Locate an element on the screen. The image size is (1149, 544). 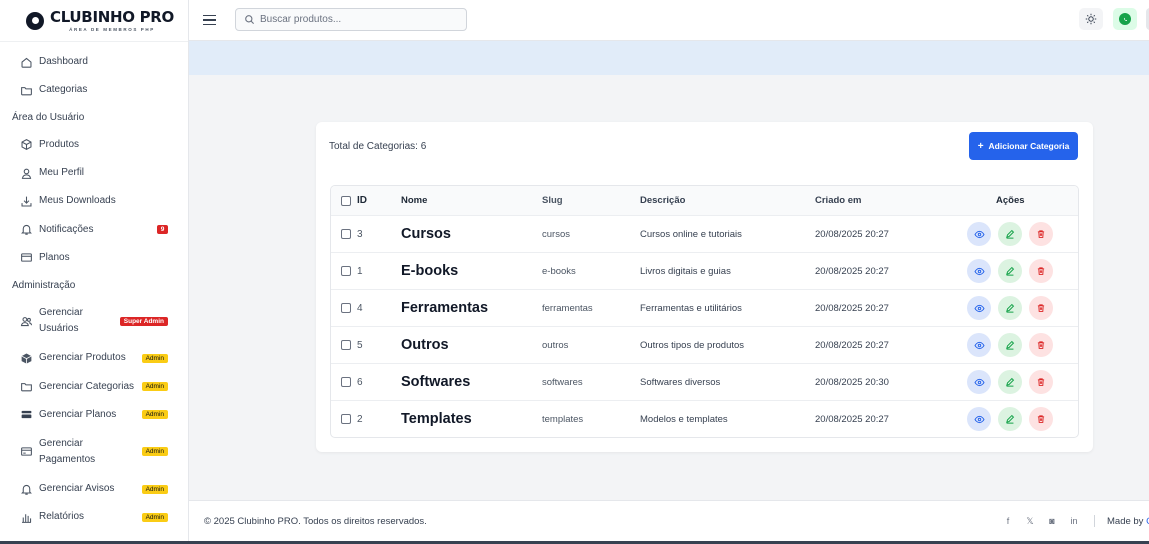
footer-divider is located at coordinates (1094, 521).